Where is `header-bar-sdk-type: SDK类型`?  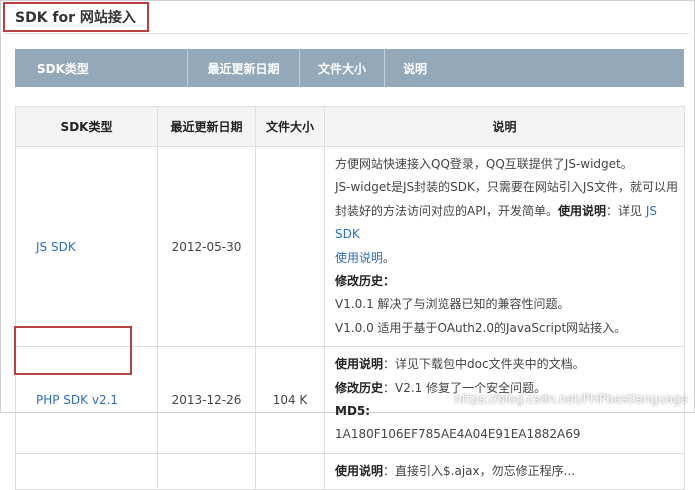 header-bar-sdk-type: SDK类型 is located at coordinates (101, 68).